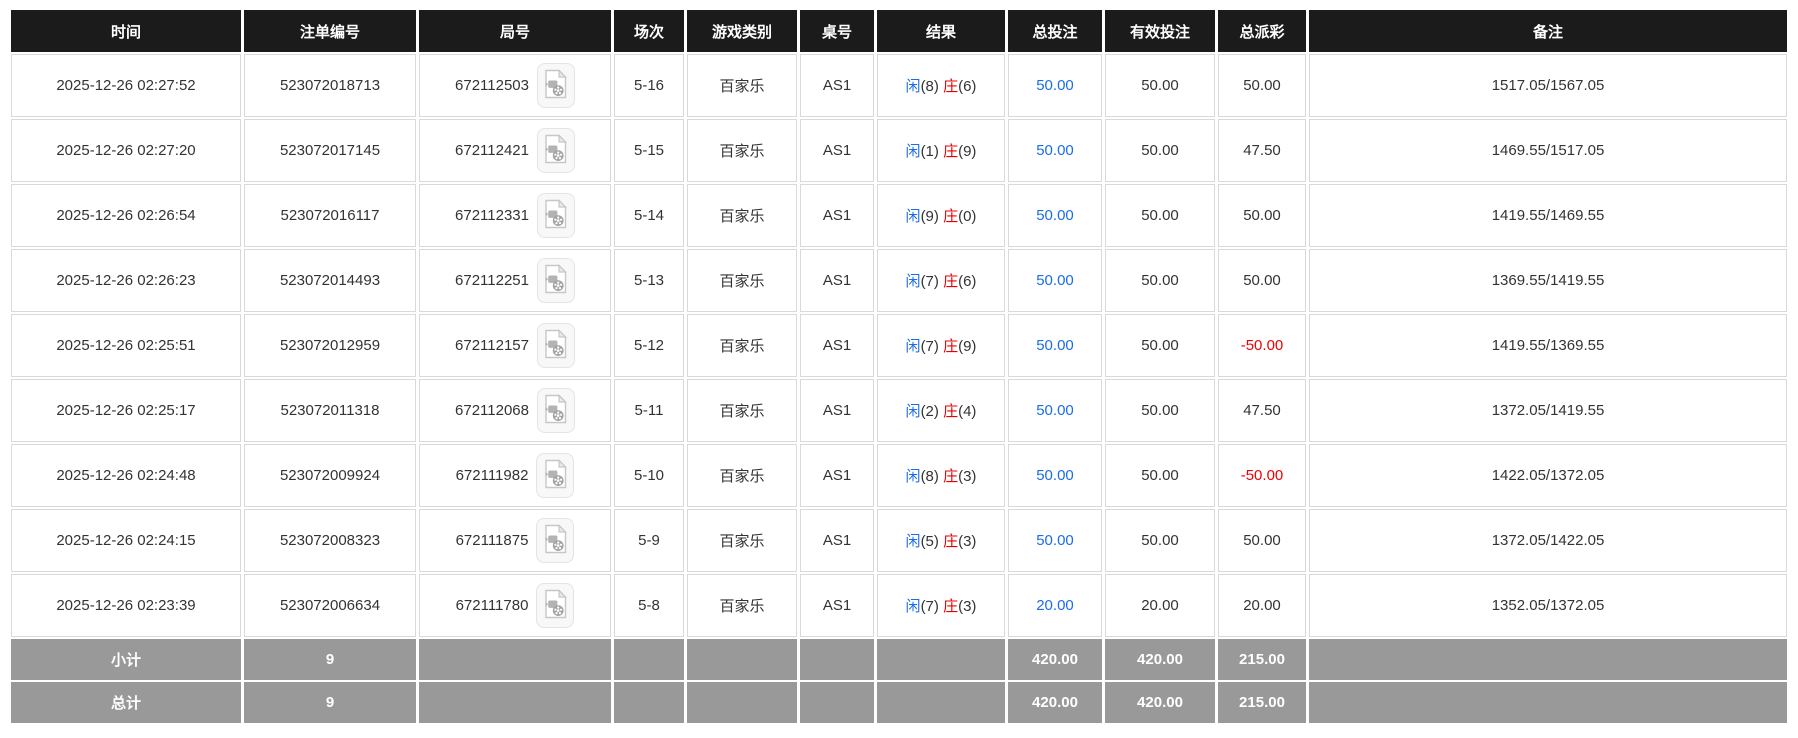 Image resolution: width=1798 pixels, height=738 pixels. What do you see at coordinates (1548, 85) in the screenshot?
I see `cell-remark: 1517.05/1567.05` at bounding box center [1548, 85].